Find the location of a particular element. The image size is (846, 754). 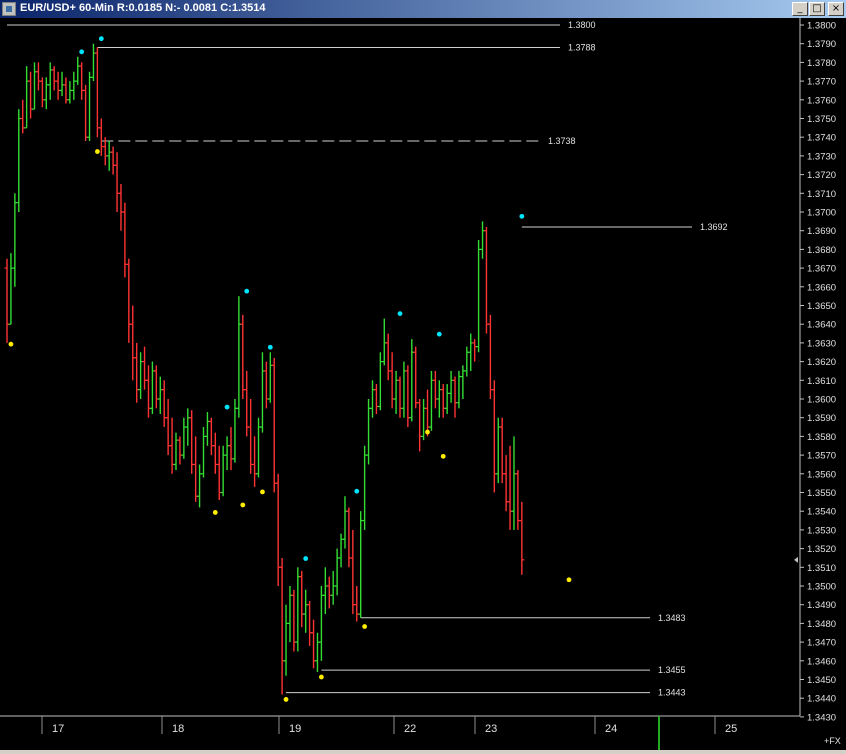

price-tick-label: 1.3690 is located at coordinates (821, 231).